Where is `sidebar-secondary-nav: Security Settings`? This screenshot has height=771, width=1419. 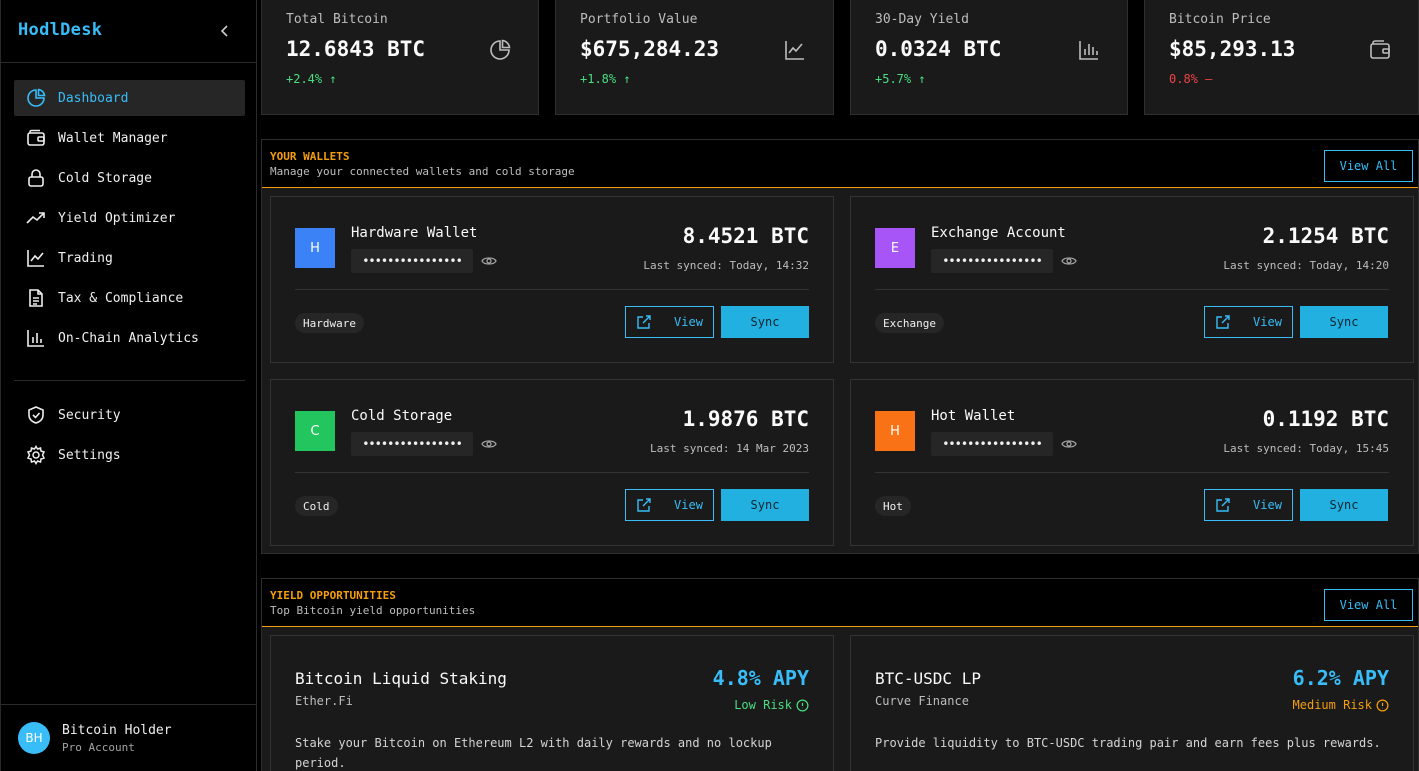
sidebar-secondary-nav: Security Settings is located at coordinates (129, 437).